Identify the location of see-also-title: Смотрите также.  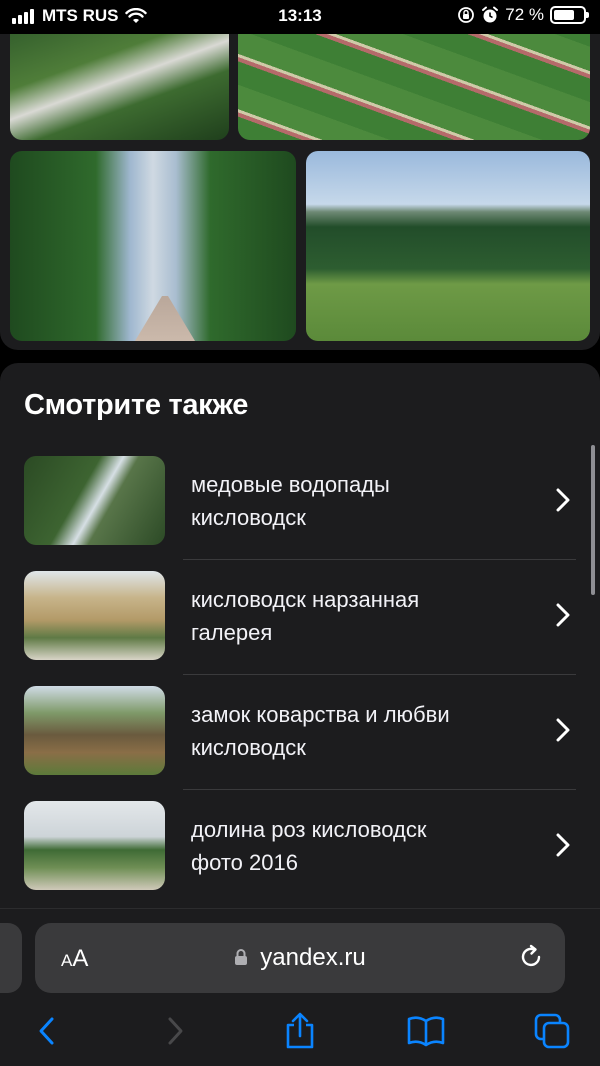
(136, 405).